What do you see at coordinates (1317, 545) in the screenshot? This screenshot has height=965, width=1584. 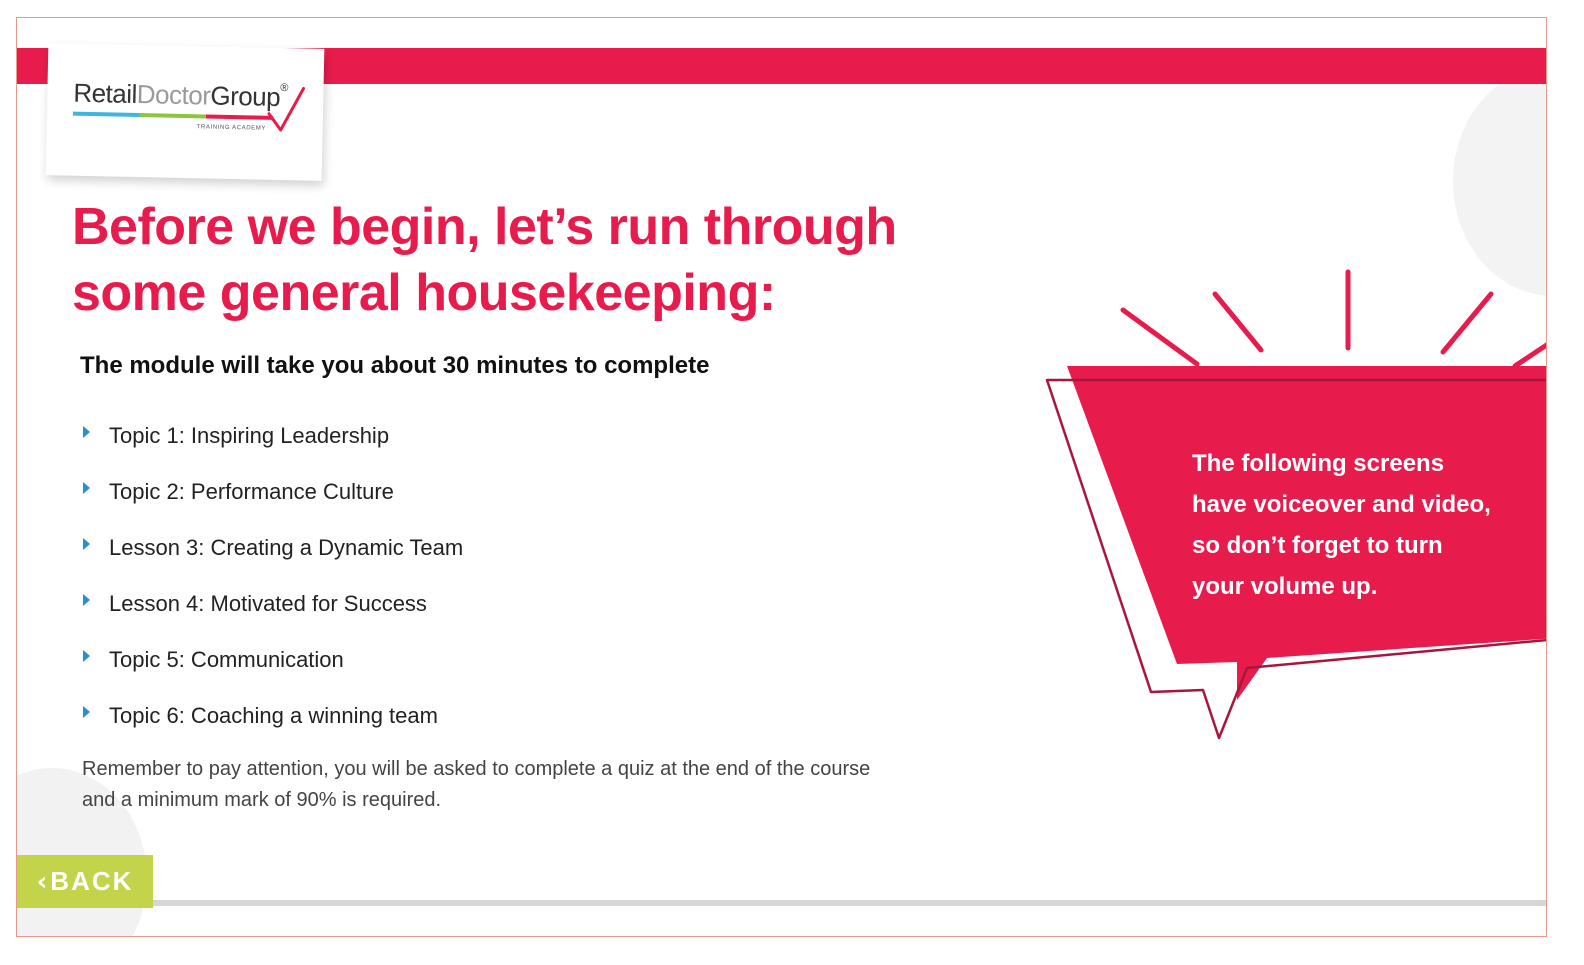 I see `callout-line-3: so don’t forget to turn` at bounding box center [1317, 545].